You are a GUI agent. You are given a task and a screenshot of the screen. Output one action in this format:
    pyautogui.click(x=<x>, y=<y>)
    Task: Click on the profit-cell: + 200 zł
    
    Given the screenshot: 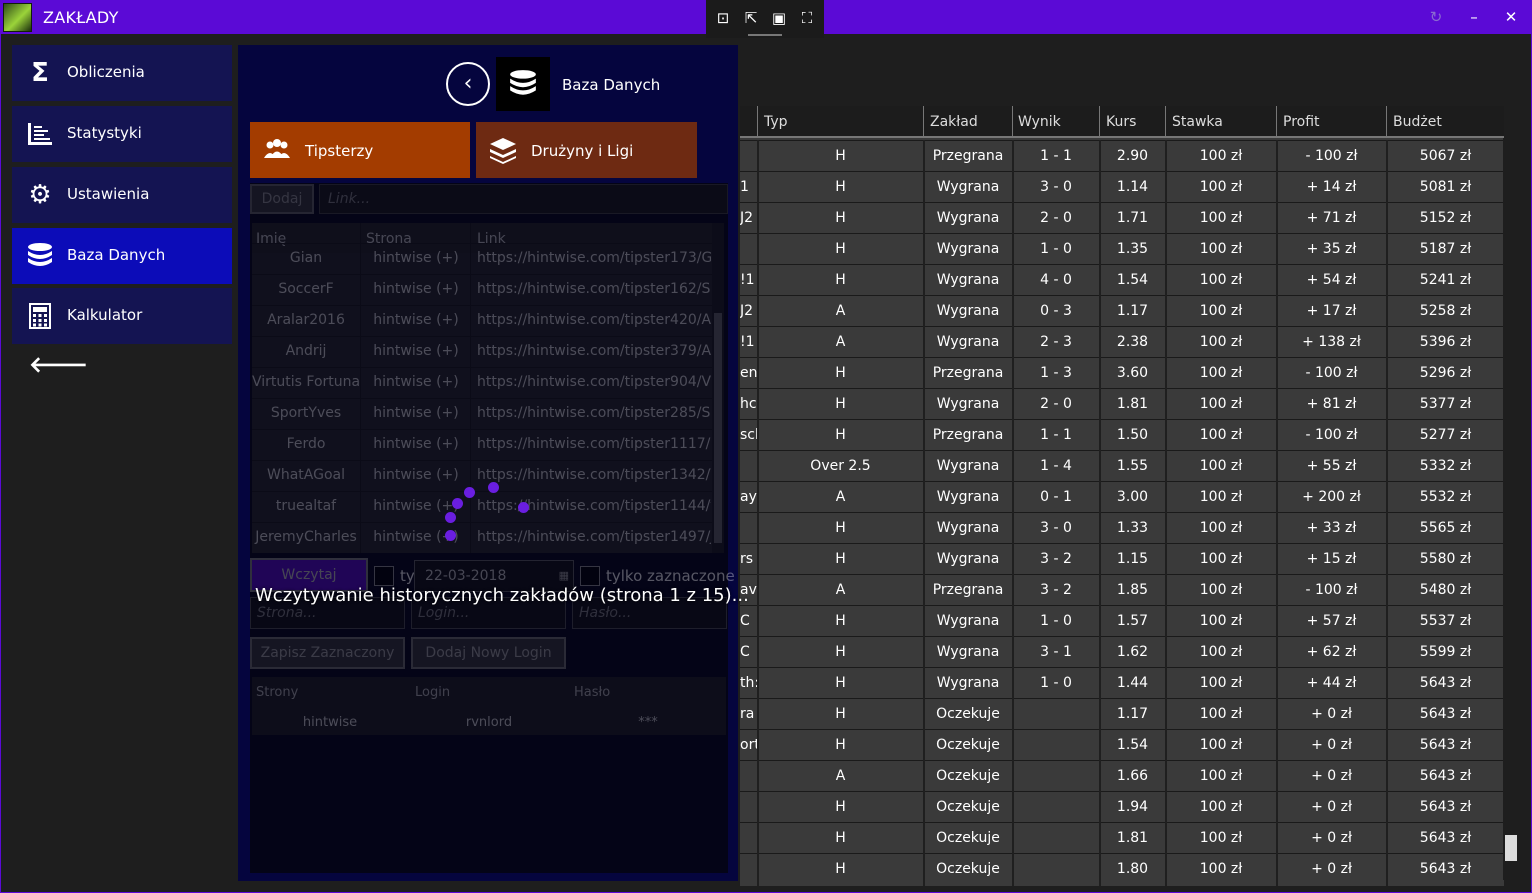 What is the action you would take?
    pyautogui.click(x=1331, y=497)
    